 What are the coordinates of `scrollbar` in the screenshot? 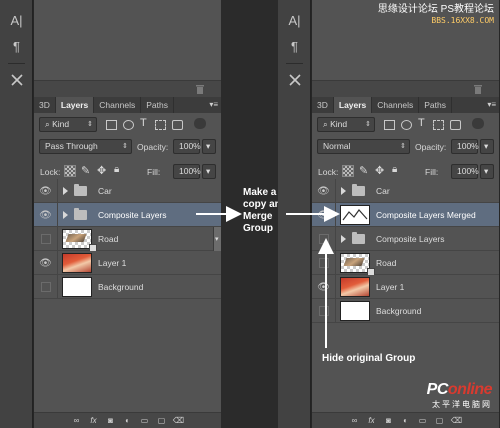 It's located at (217, 239).